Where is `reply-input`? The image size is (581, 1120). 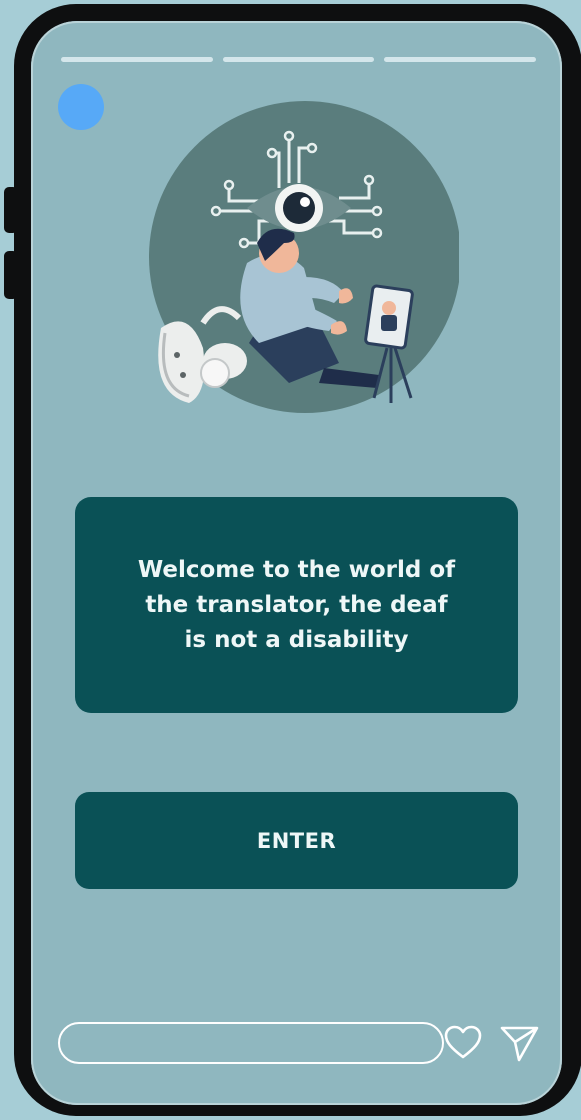 reply-input is located at coordinates (251, 1043).